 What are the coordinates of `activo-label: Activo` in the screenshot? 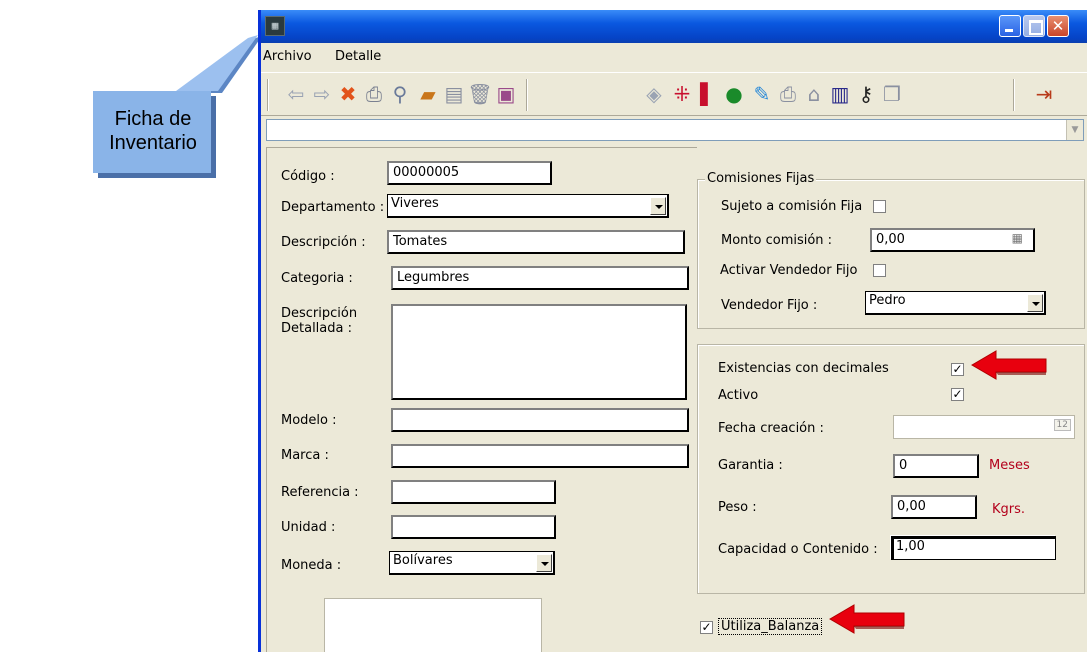 It's located at (738, 395).